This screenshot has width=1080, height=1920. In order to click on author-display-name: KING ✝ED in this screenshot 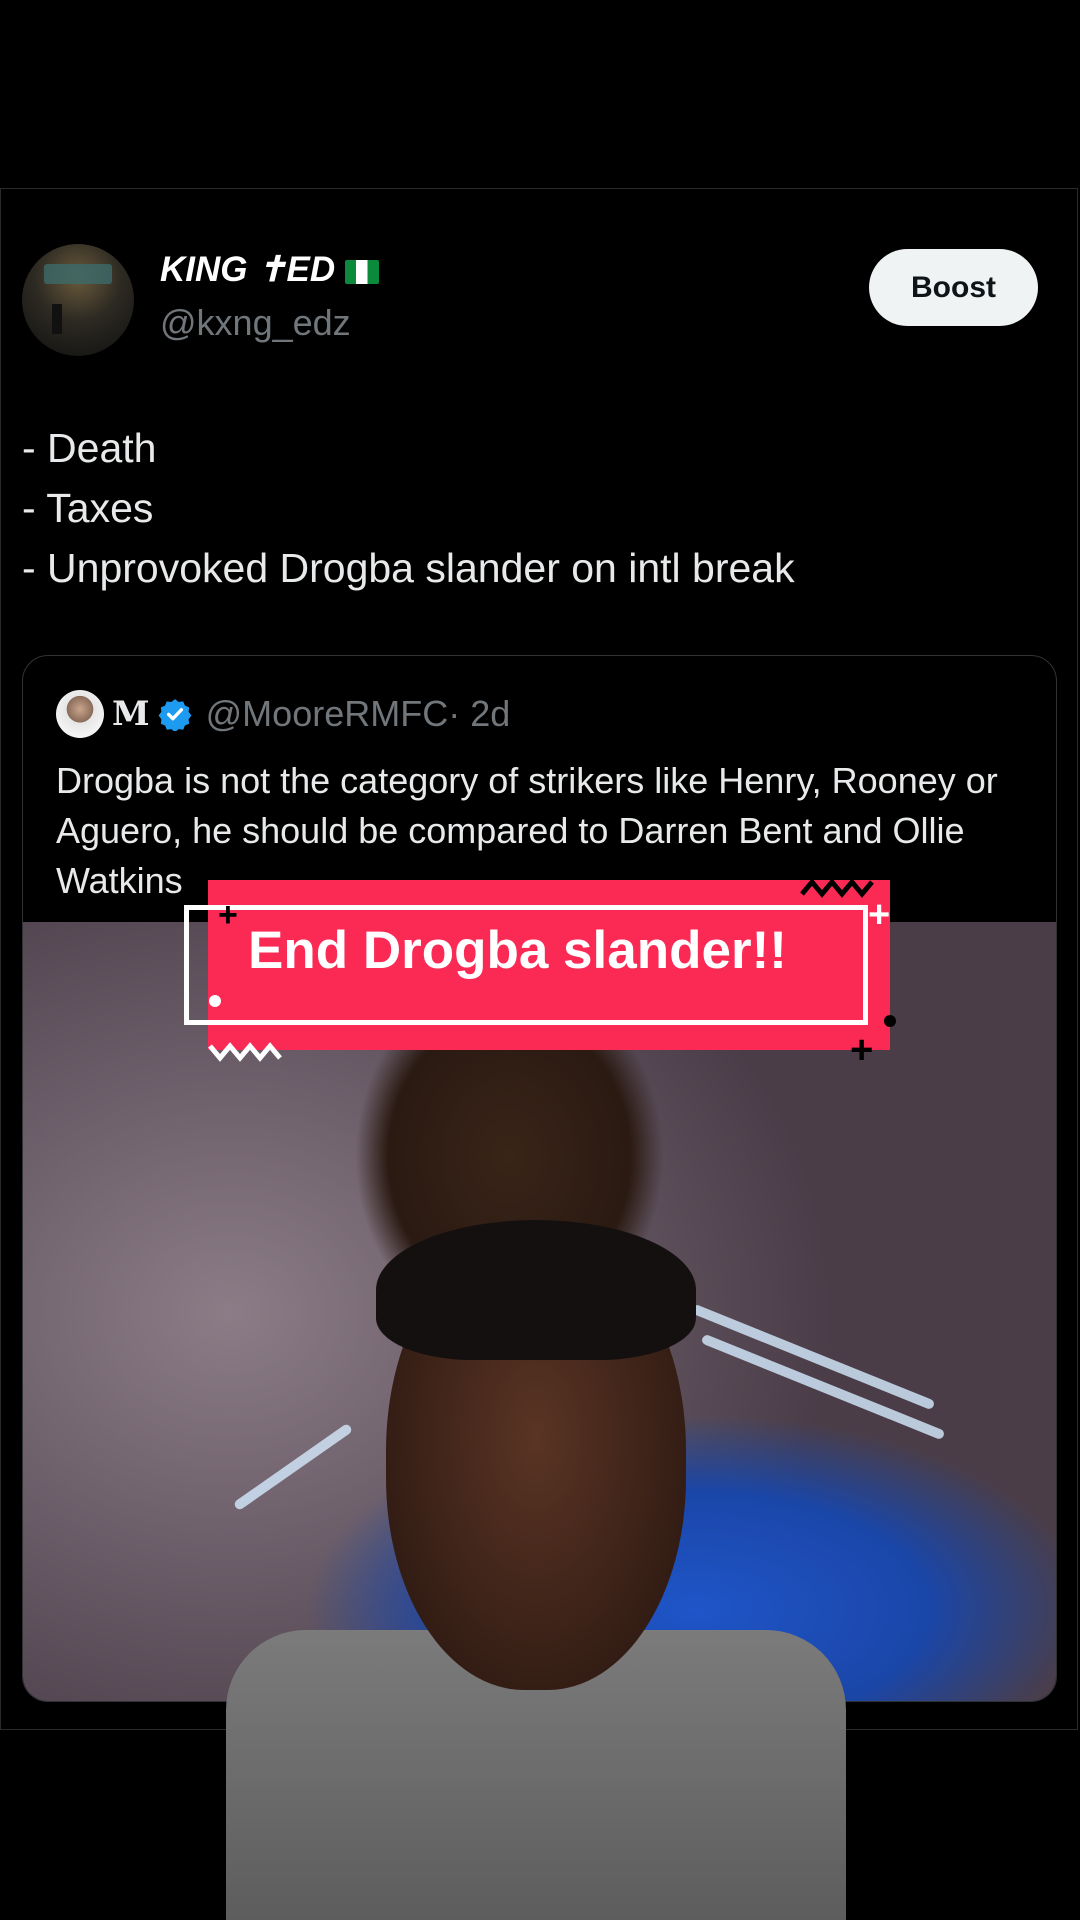, I will do `click(270, 270)`.